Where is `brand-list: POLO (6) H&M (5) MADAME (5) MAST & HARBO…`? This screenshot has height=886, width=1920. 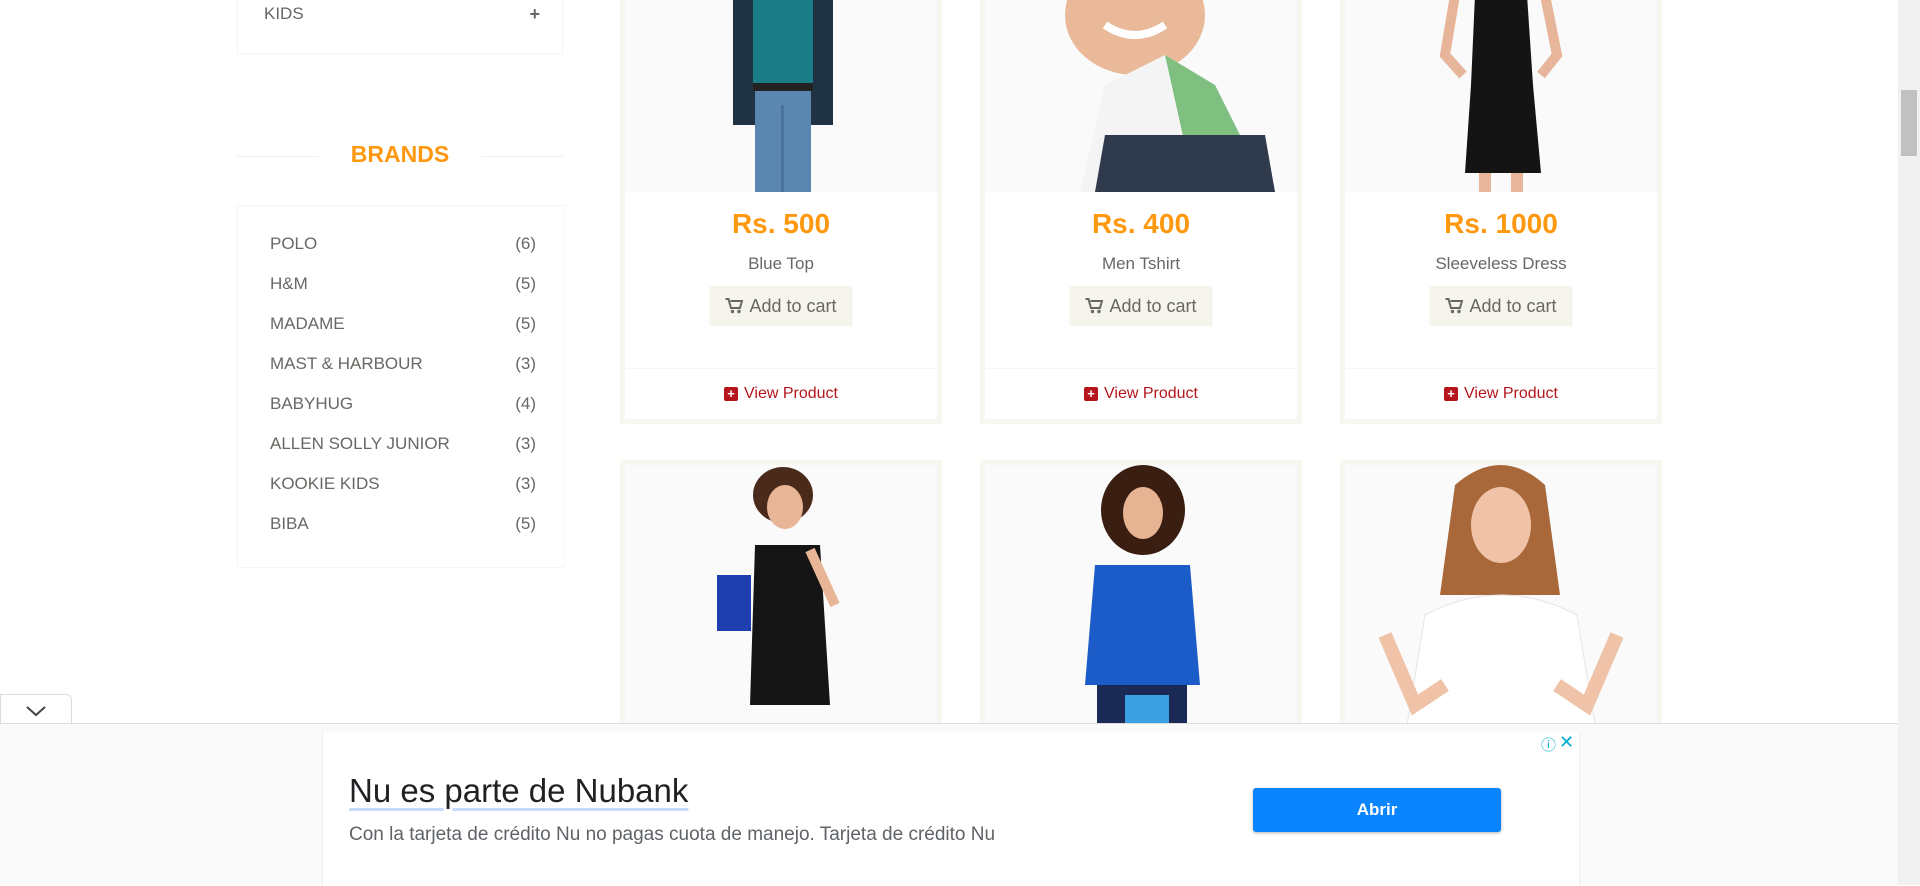 brand-list: POLO (6) H&M (5) MADAME (5) MAST & HARBO… is located at coordinates (403, 384).